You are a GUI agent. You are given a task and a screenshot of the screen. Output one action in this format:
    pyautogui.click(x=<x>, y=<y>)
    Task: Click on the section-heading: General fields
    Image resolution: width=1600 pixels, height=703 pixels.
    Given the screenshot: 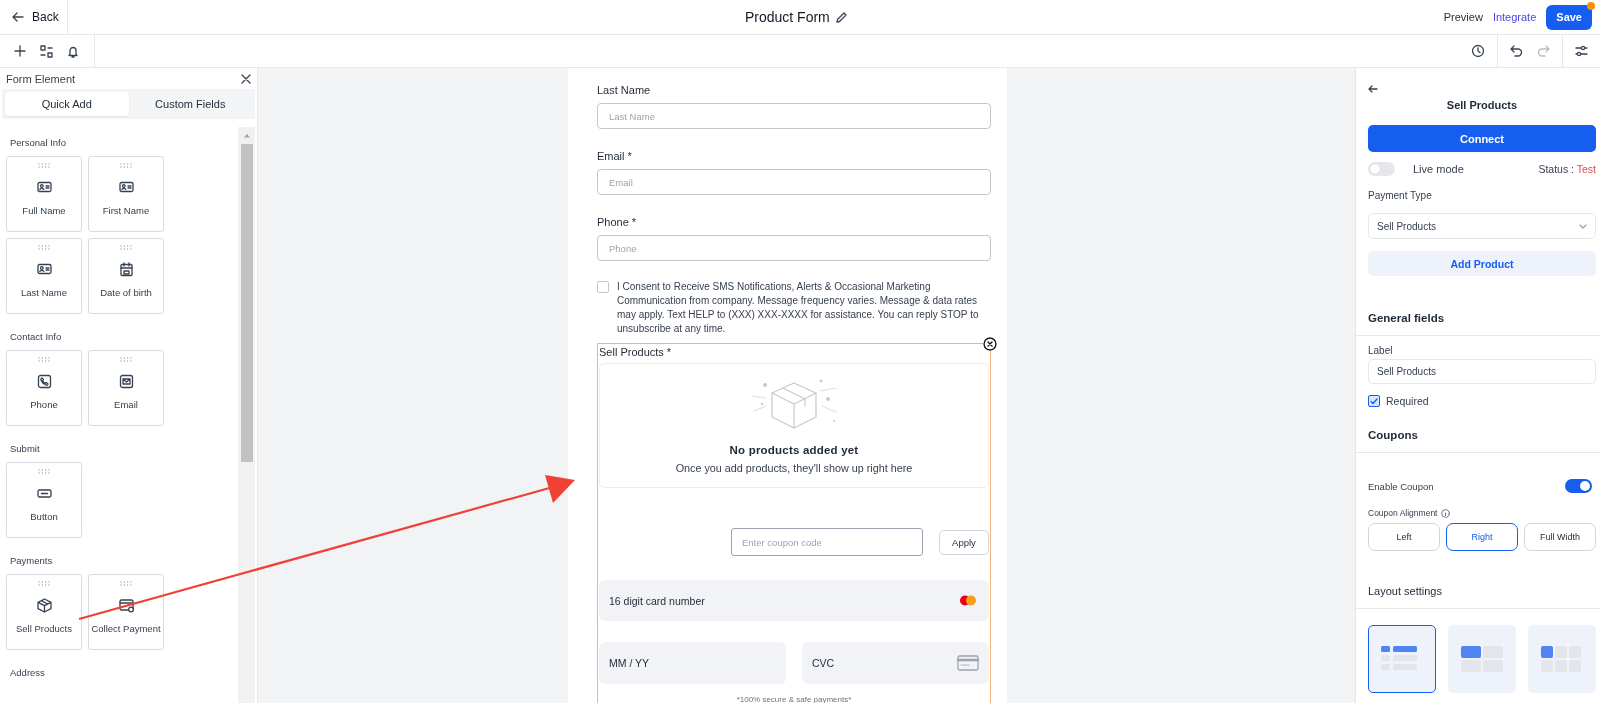 What is the action you would take?
    pyautogui.click(x=1478, y=324)
    